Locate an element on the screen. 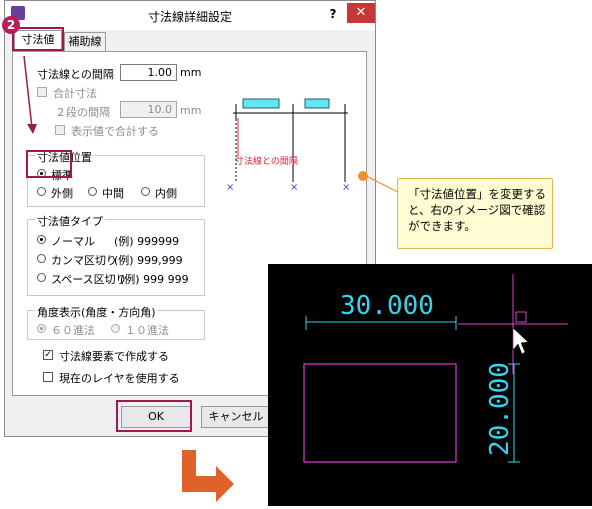 The image size is (592, 509). type-comma-label: カンマ区切り is located at coordinates (84, 260).